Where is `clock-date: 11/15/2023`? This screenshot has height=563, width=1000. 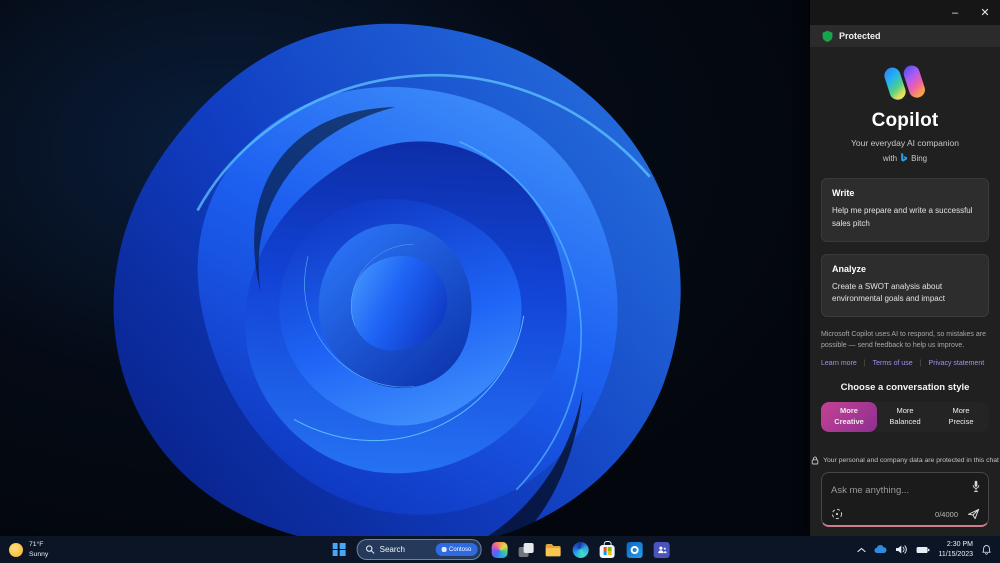 clock-date: 11/15/2023 is located at coordinates (955, 554).